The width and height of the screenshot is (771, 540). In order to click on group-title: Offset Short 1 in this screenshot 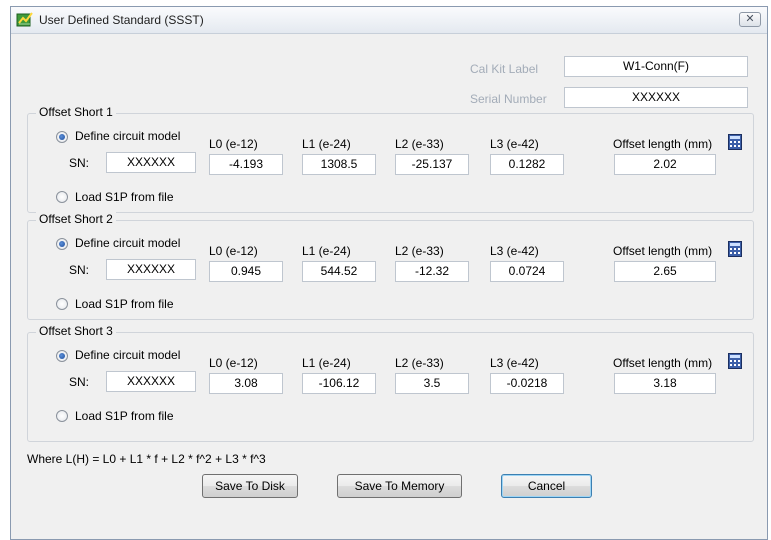, I will do `click(76, 112)`.